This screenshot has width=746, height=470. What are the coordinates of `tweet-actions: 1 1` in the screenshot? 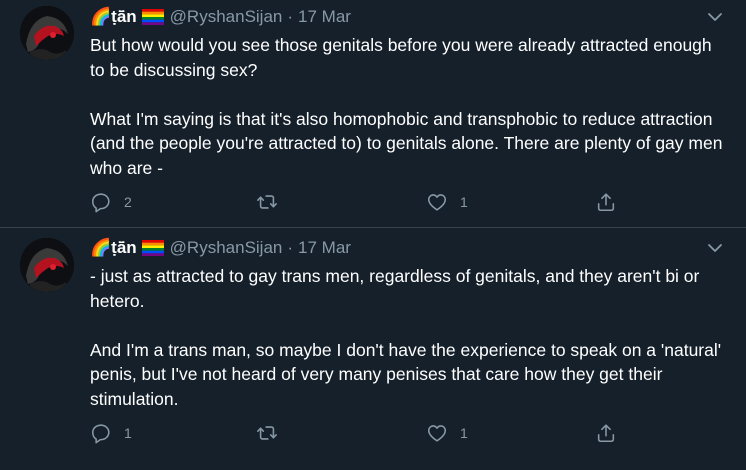 It's located at (360, 433).